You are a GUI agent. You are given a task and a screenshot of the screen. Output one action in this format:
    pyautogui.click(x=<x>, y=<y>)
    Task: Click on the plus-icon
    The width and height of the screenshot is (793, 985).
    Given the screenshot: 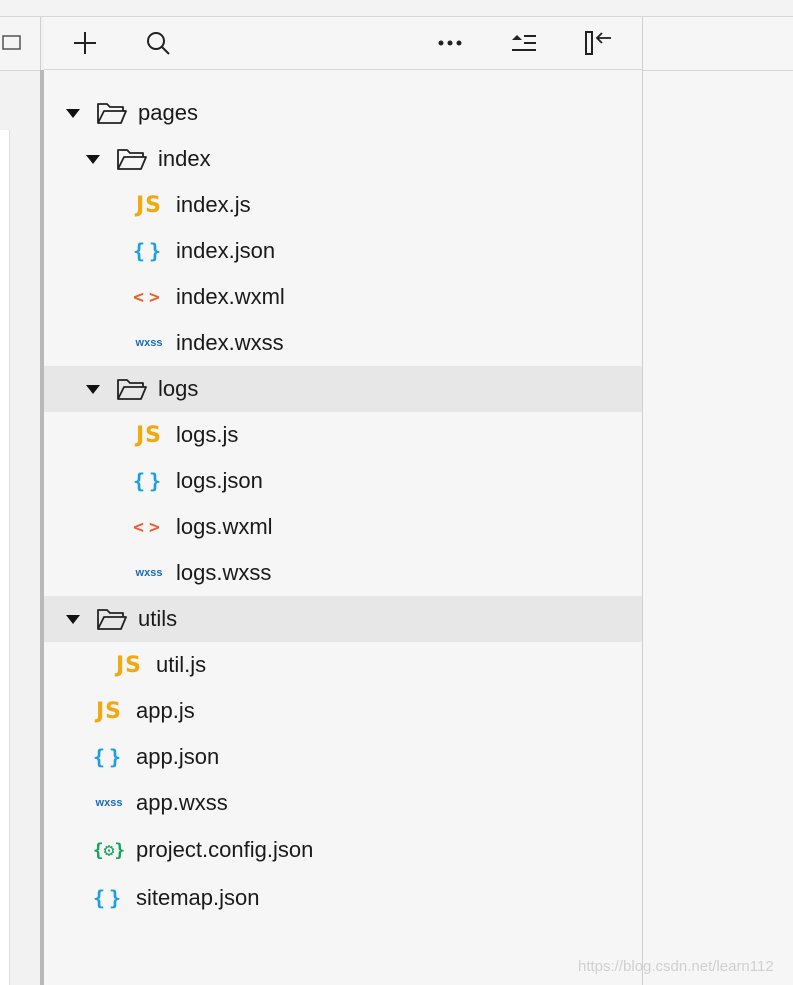 What is the action you would take?
    pyautogui.click(x=85, y=43)
    